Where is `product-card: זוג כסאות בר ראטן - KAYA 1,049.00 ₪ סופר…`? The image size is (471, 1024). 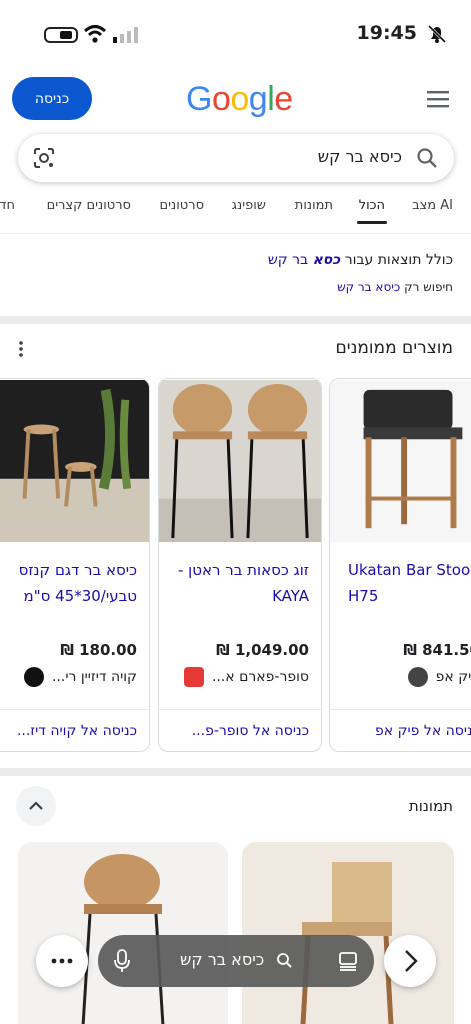
product-card: זוג כסאות בר ראטן - KAYA 1,049.00 ₪ סופר… is located at coordinates (240, 565).